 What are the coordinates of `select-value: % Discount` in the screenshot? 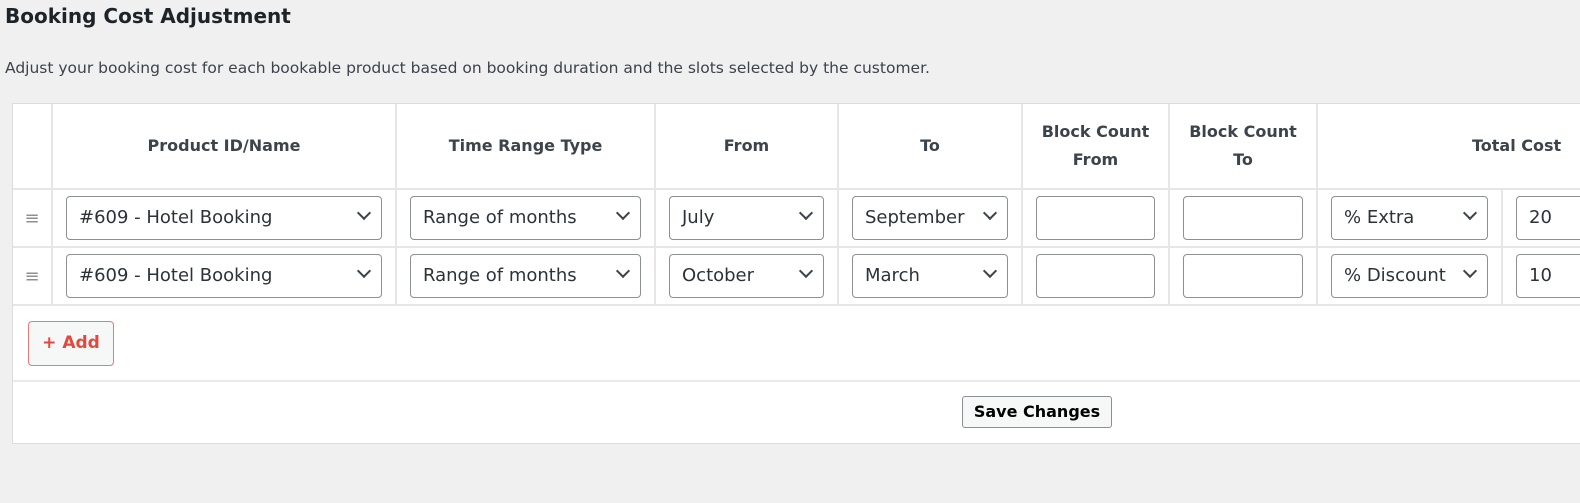 It's located at (1395, 275).